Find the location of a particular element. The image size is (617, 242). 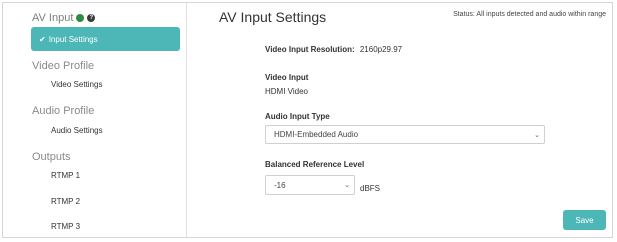

sidebar-item-audio-settings: Audio Settings is located at coordinates (77, 130).